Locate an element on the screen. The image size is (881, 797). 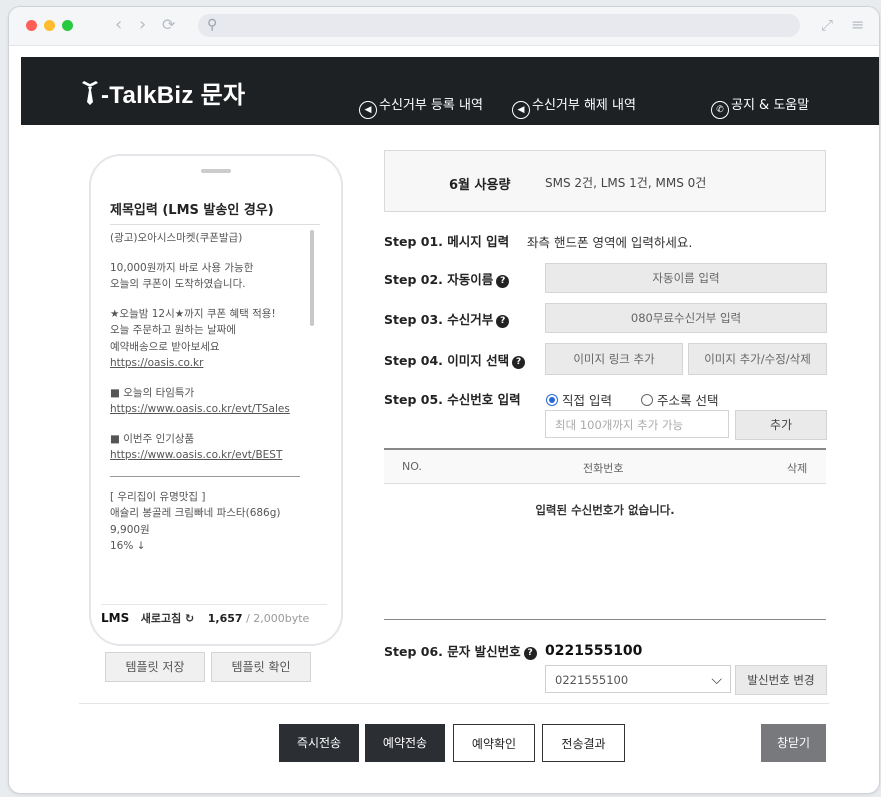
expand-icon: ⤢ is located at coordinates (827, 25).